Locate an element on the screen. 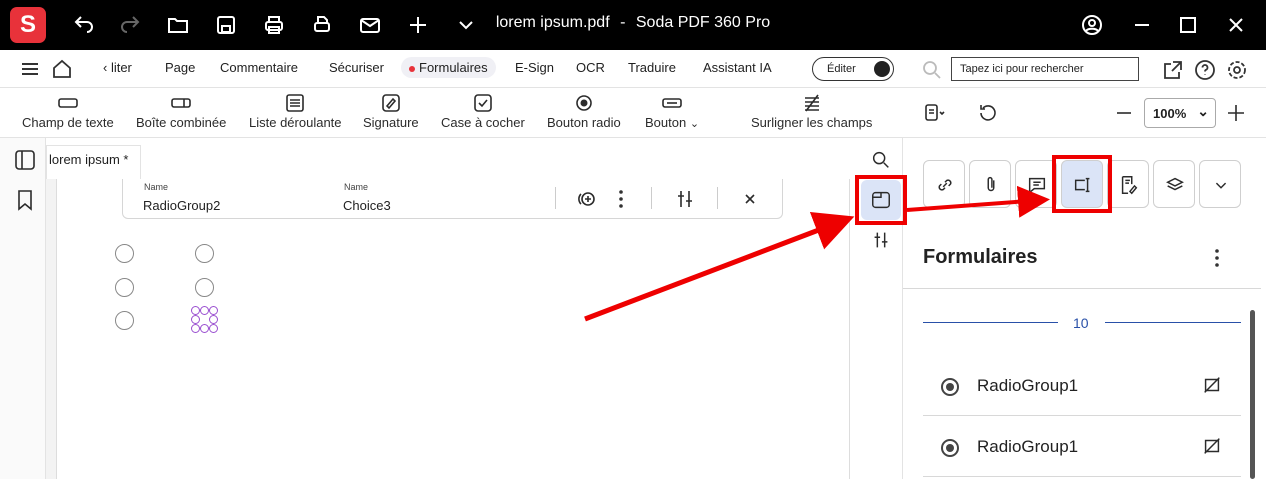 Image resolution: width=1266 pixels, height=479 pixels. tool-label: Bouton is located at coordinates (666, 122).